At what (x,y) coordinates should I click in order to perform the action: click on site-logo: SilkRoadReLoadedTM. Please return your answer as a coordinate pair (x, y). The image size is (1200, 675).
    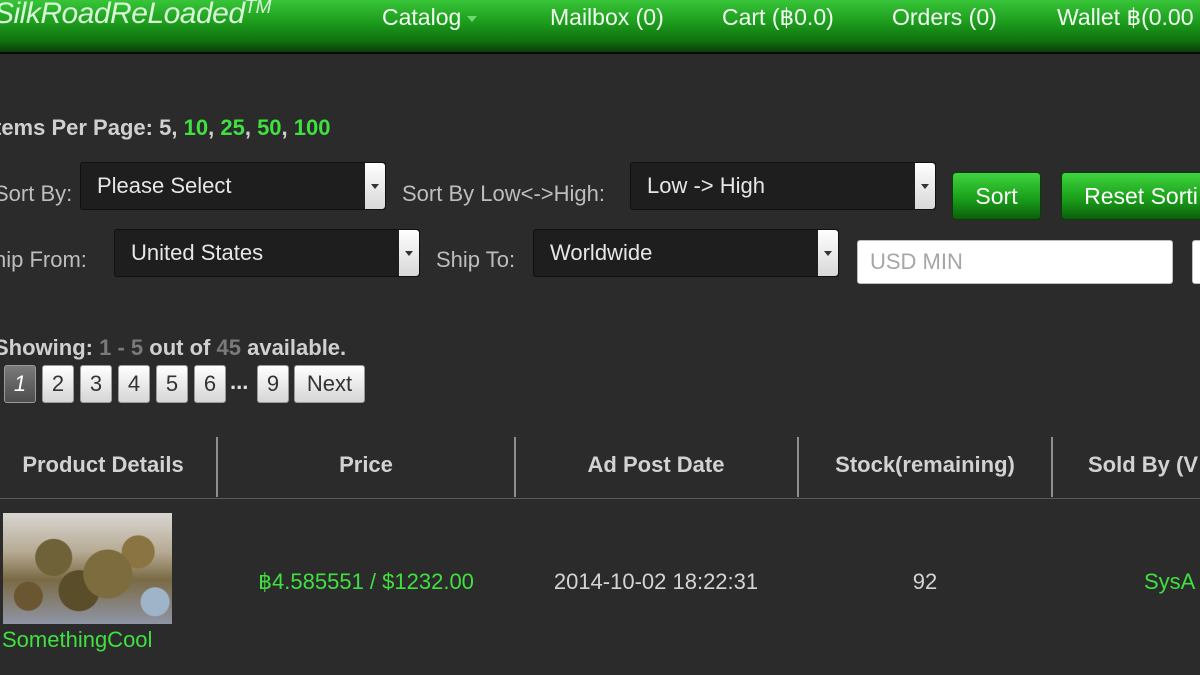
    Looking at the image, I should click on (135, 15).